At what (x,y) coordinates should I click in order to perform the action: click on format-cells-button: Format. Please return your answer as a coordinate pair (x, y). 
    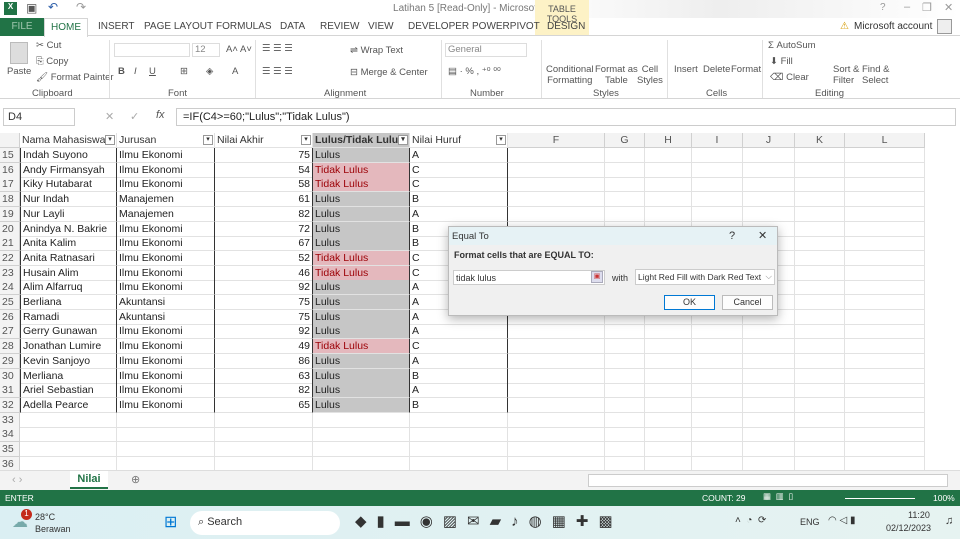
    Looking at the image, I should click on (746, 69).